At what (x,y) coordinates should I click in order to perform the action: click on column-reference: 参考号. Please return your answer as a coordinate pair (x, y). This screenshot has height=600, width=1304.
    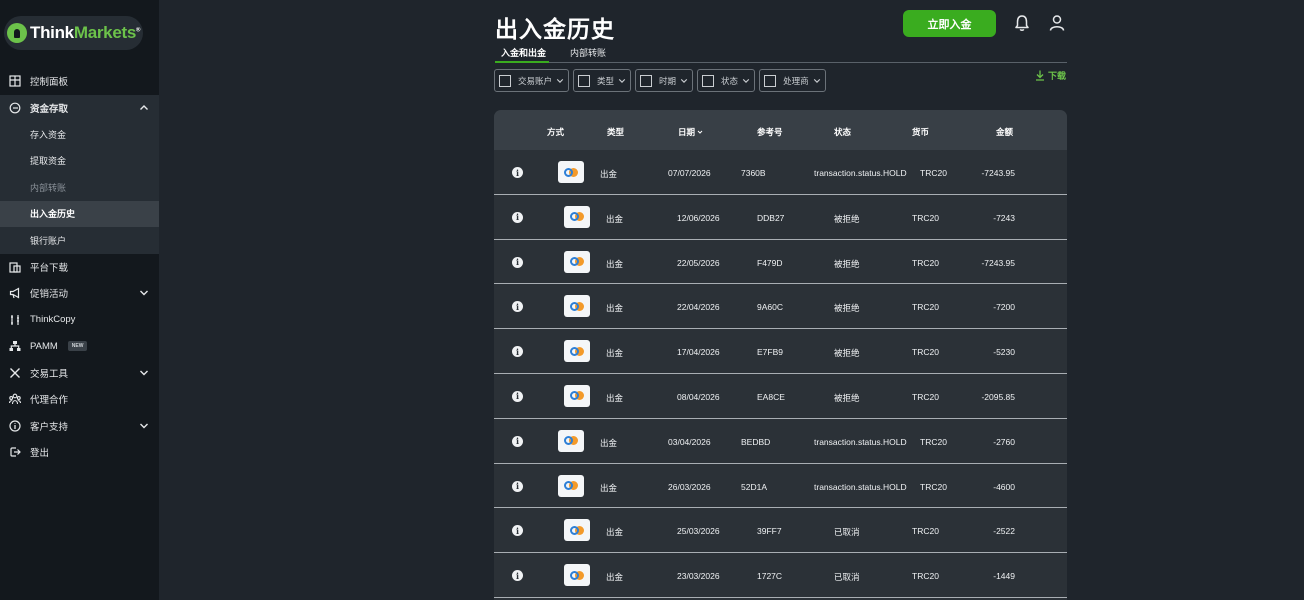
    Looking at the image, I should click on (770, 132).